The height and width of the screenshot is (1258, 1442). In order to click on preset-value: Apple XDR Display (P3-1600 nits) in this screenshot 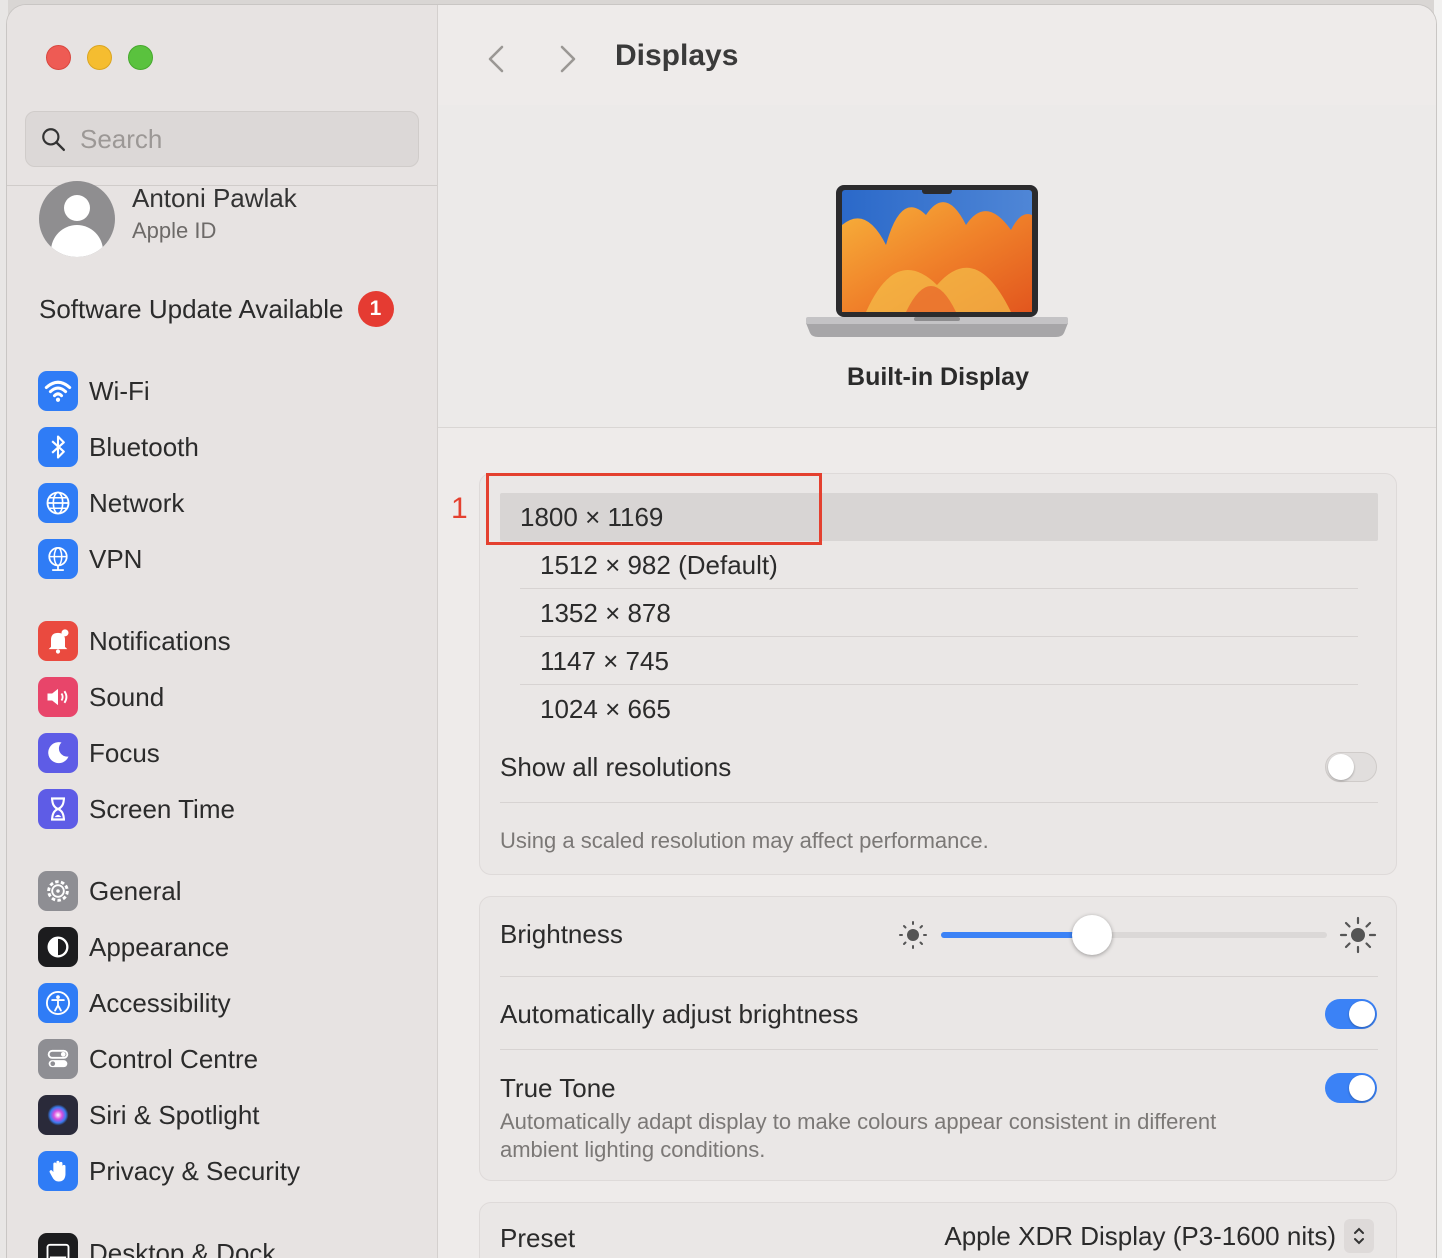, I will do `click(1140, 1235)`.